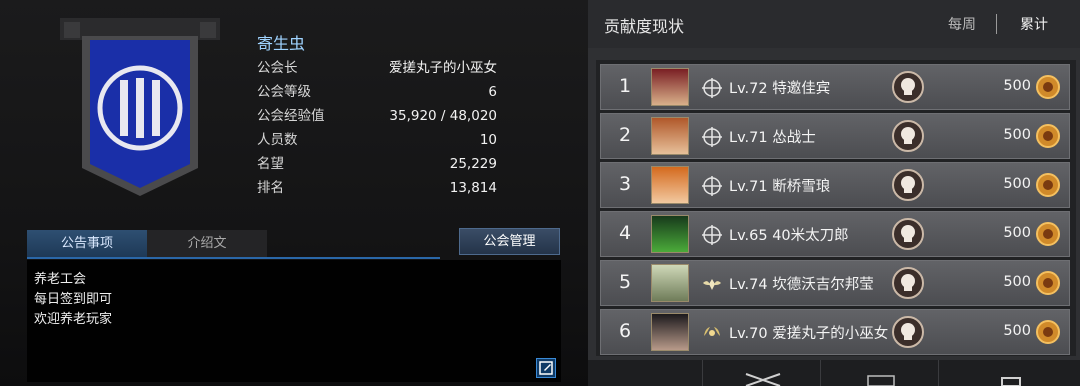  Describe the element at coordinates (625, 282) in the screenshot. I see `rank-number: 5` at that location.